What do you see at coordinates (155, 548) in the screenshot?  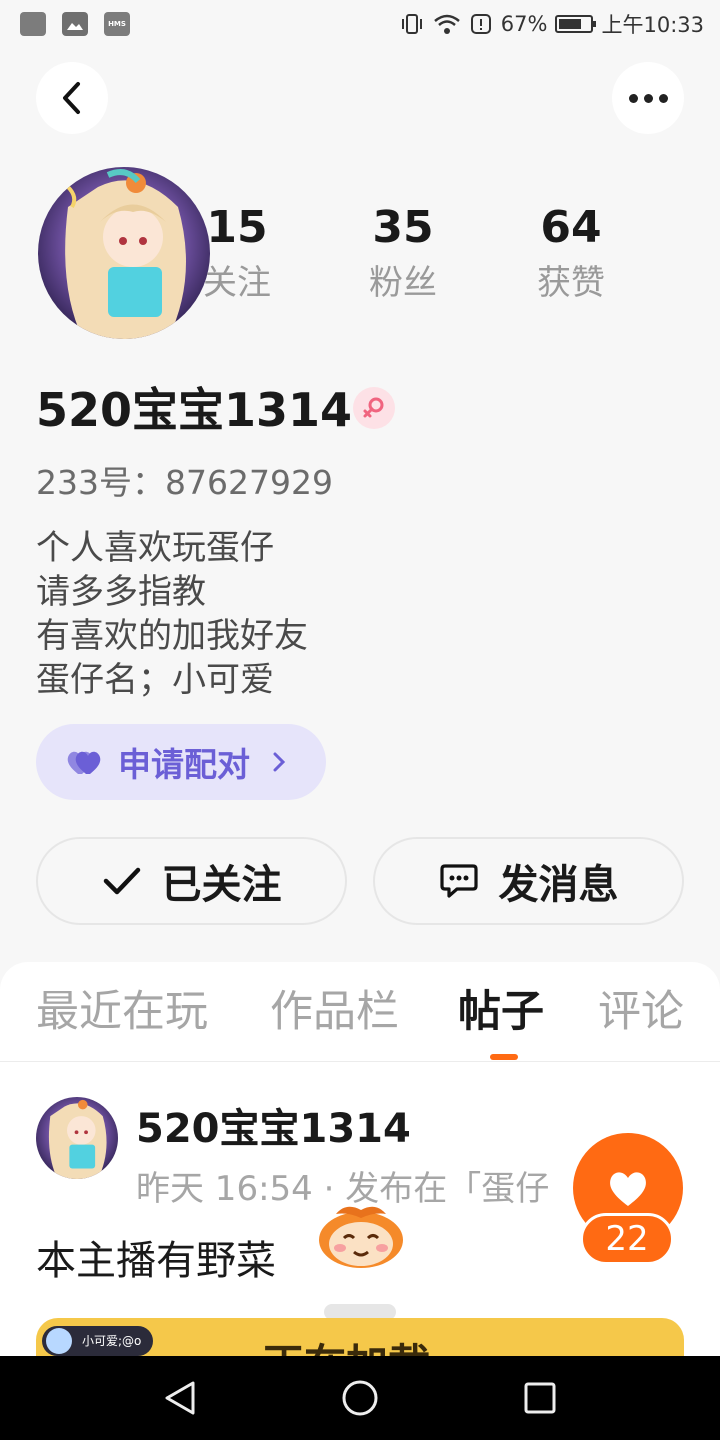 I see `bio-line: 个人喜欢玩蛋仔` at bounding box center [155, 548].